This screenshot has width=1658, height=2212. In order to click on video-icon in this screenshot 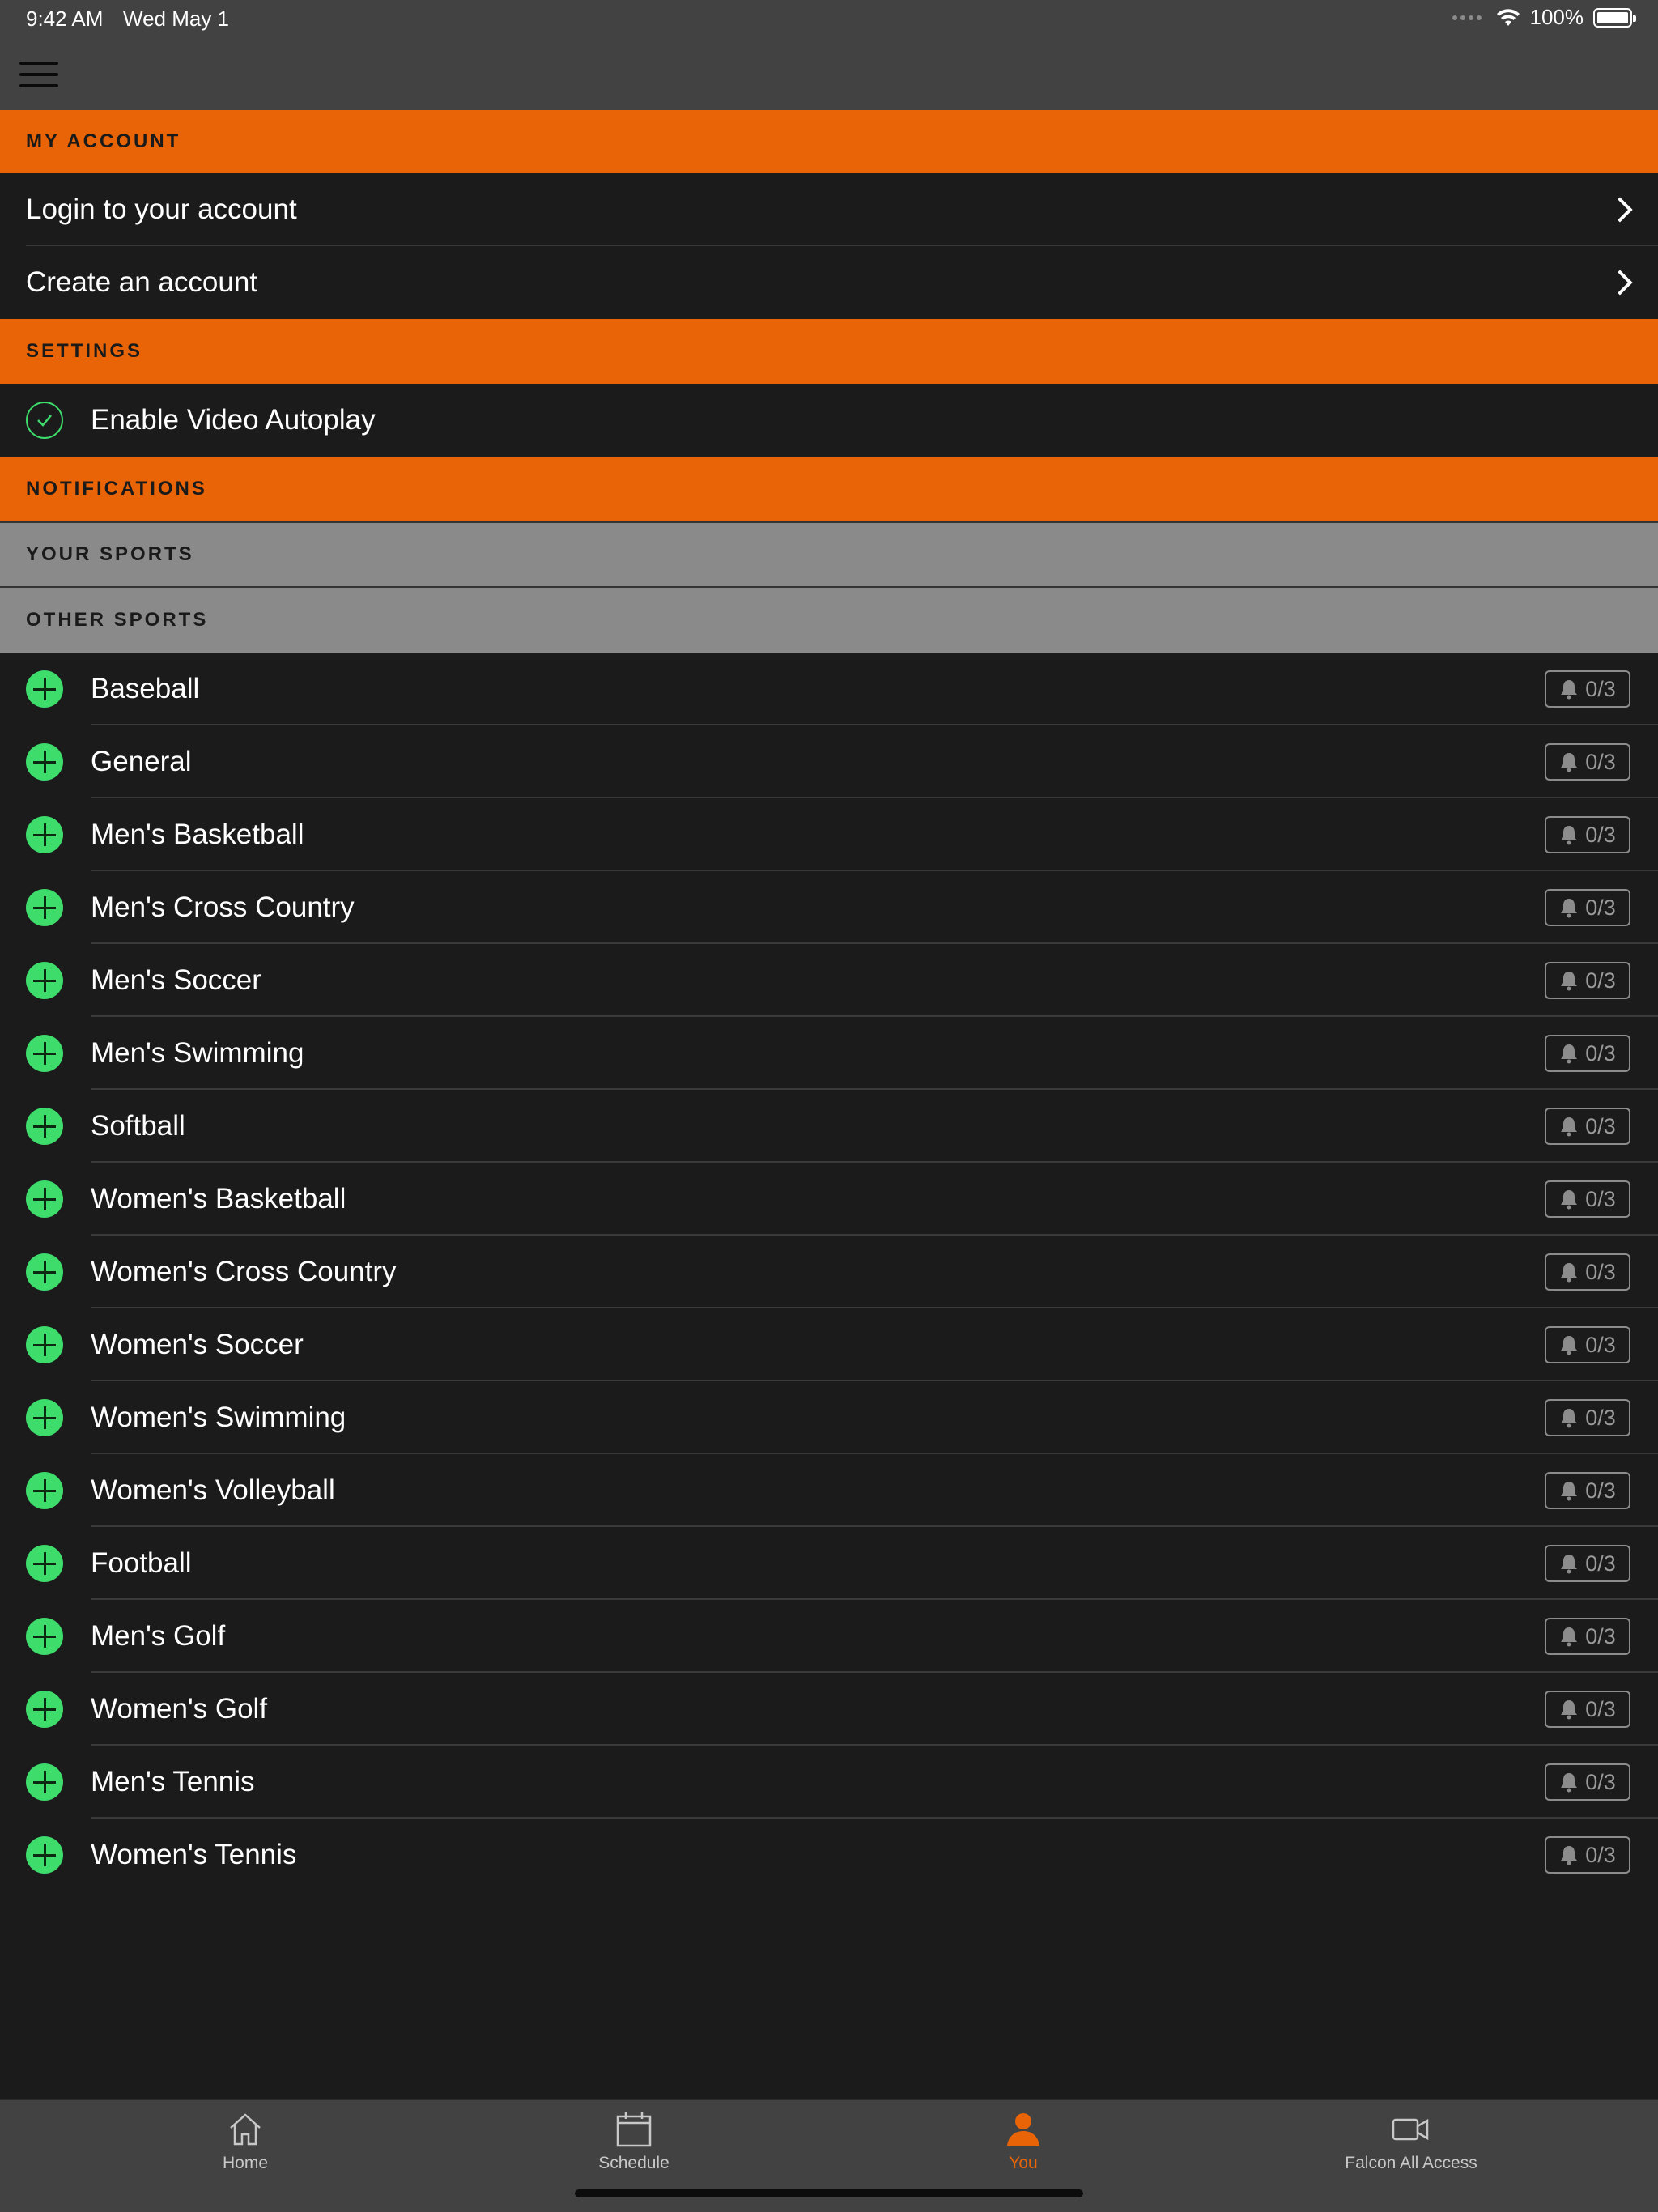, I will do `click(1410, 2130)`.